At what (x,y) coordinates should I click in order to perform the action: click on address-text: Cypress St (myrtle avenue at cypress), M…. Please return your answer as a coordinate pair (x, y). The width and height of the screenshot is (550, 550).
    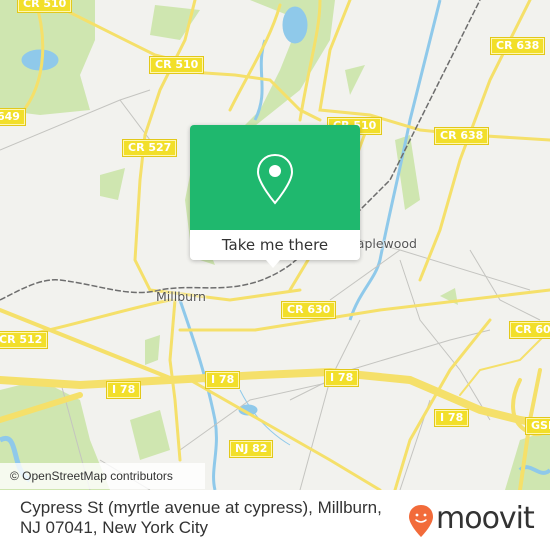
    Looking at the image, I should click on (201, 517).